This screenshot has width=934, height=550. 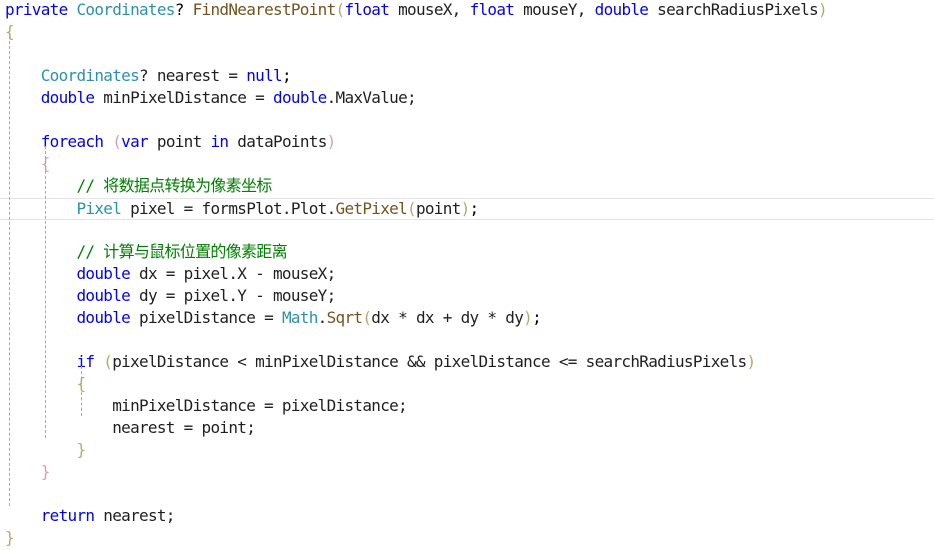 What do you see at coordinates (45, 292) in the screenshot?
I see `indent-guide-foreach` at bounding box center [45, 292].